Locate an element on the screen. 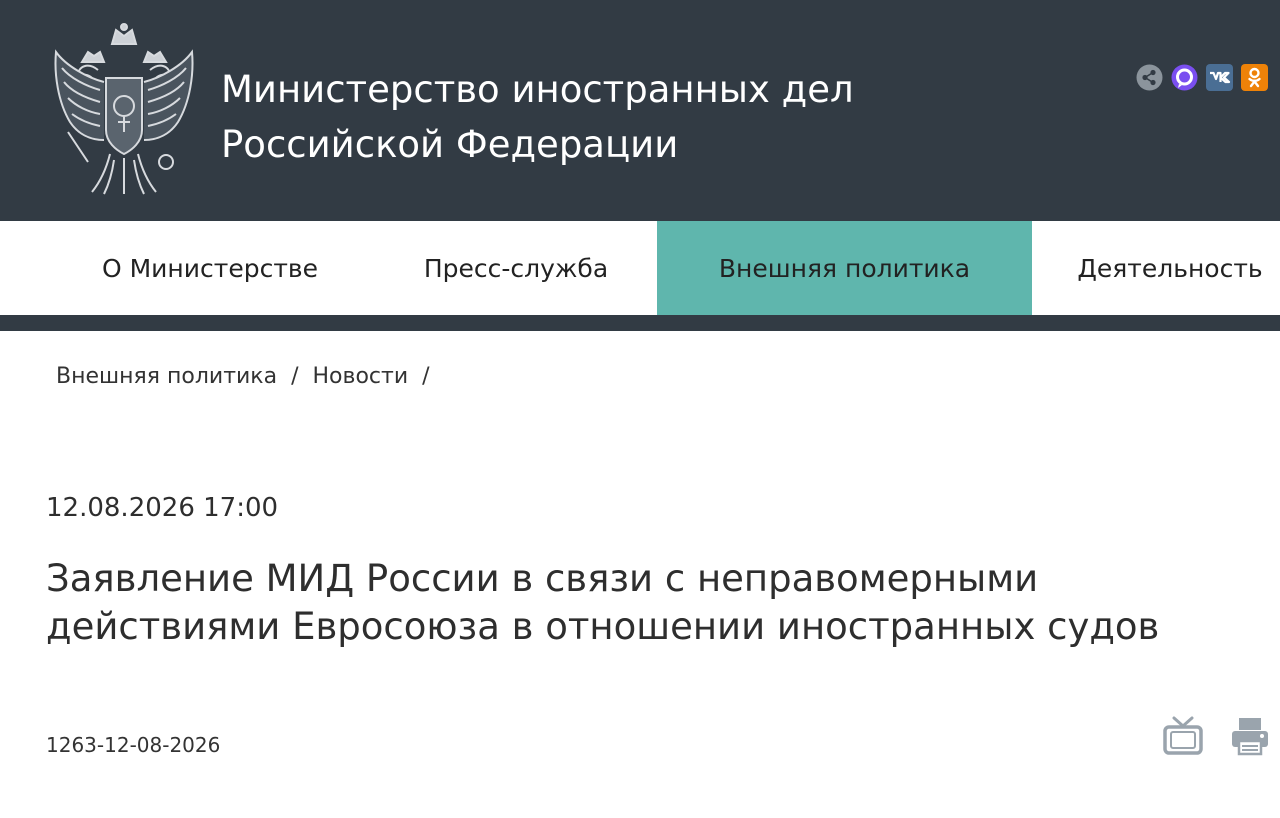 This screenshot has width=1280, height=818. coat-of-arms-icon is located at coordinates (124, 110).